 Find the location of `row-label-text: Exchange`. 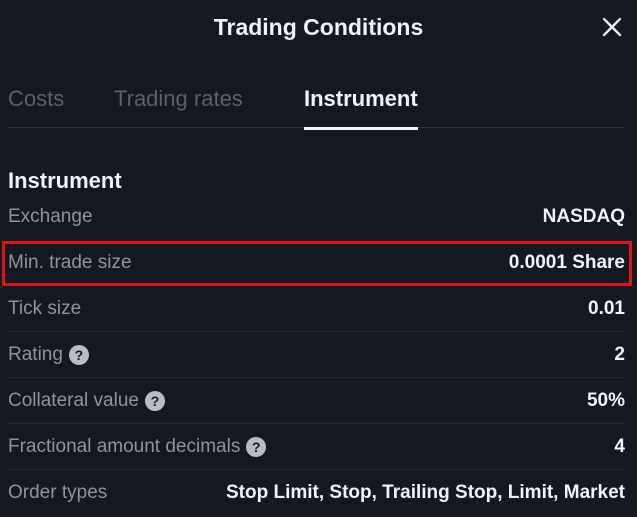

row-label-text: Exchange is located at coordinates (50, 216).